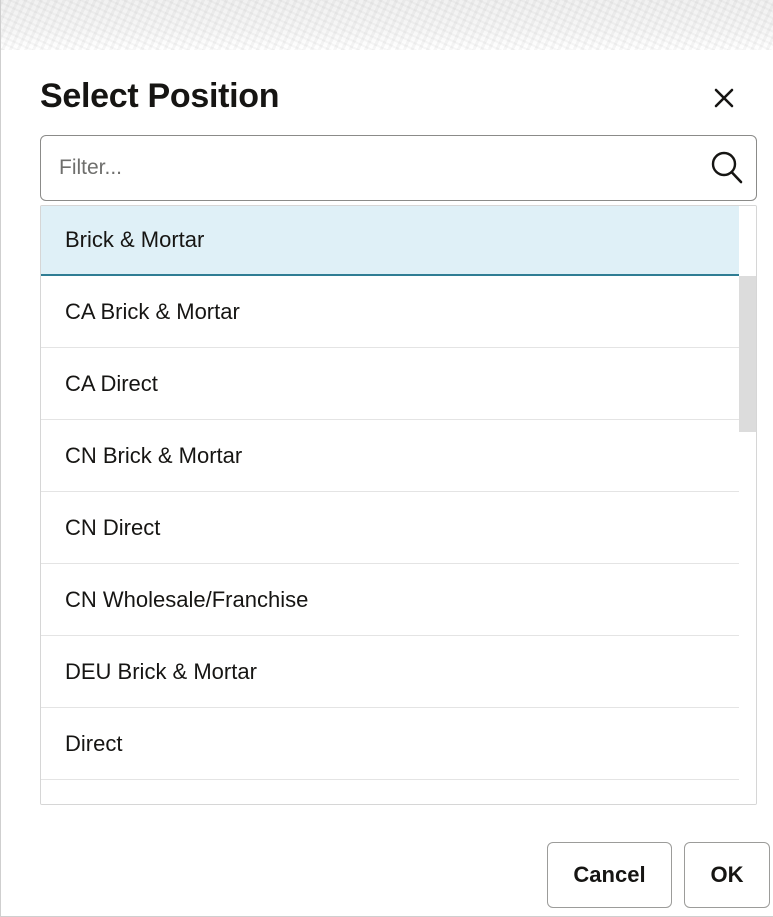 The image size is (773, 917). I want to click on cancel-button: Cancel, so click(609, 875).